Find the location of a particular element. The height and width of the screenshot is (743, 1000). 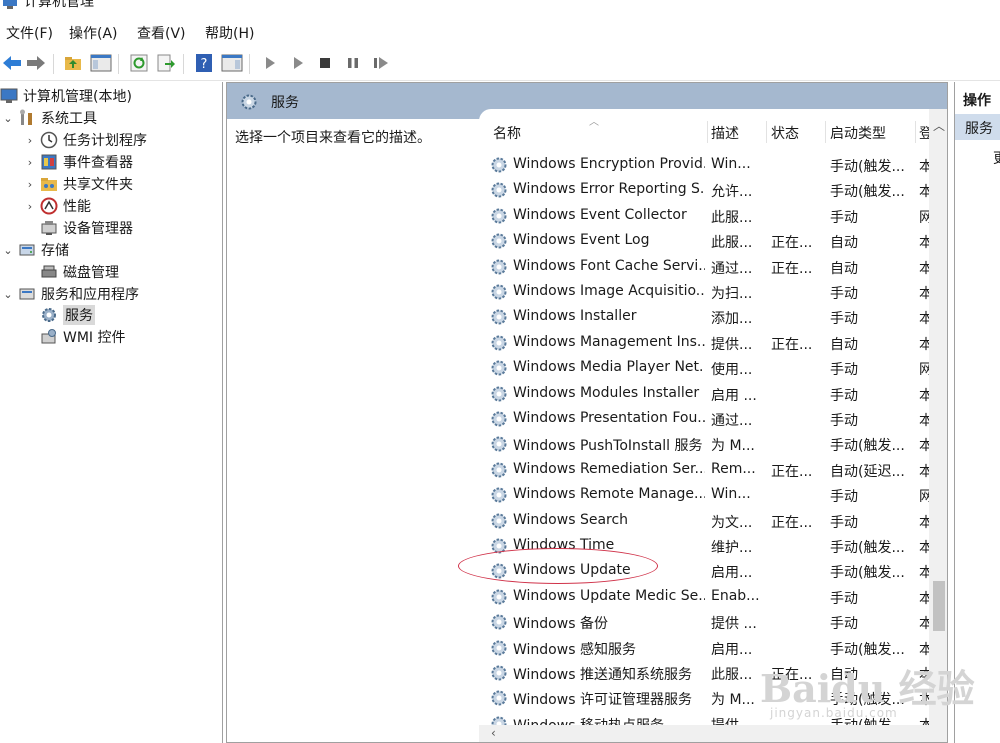

menu-file: 文件(F) is located at coordinates (29, 33).